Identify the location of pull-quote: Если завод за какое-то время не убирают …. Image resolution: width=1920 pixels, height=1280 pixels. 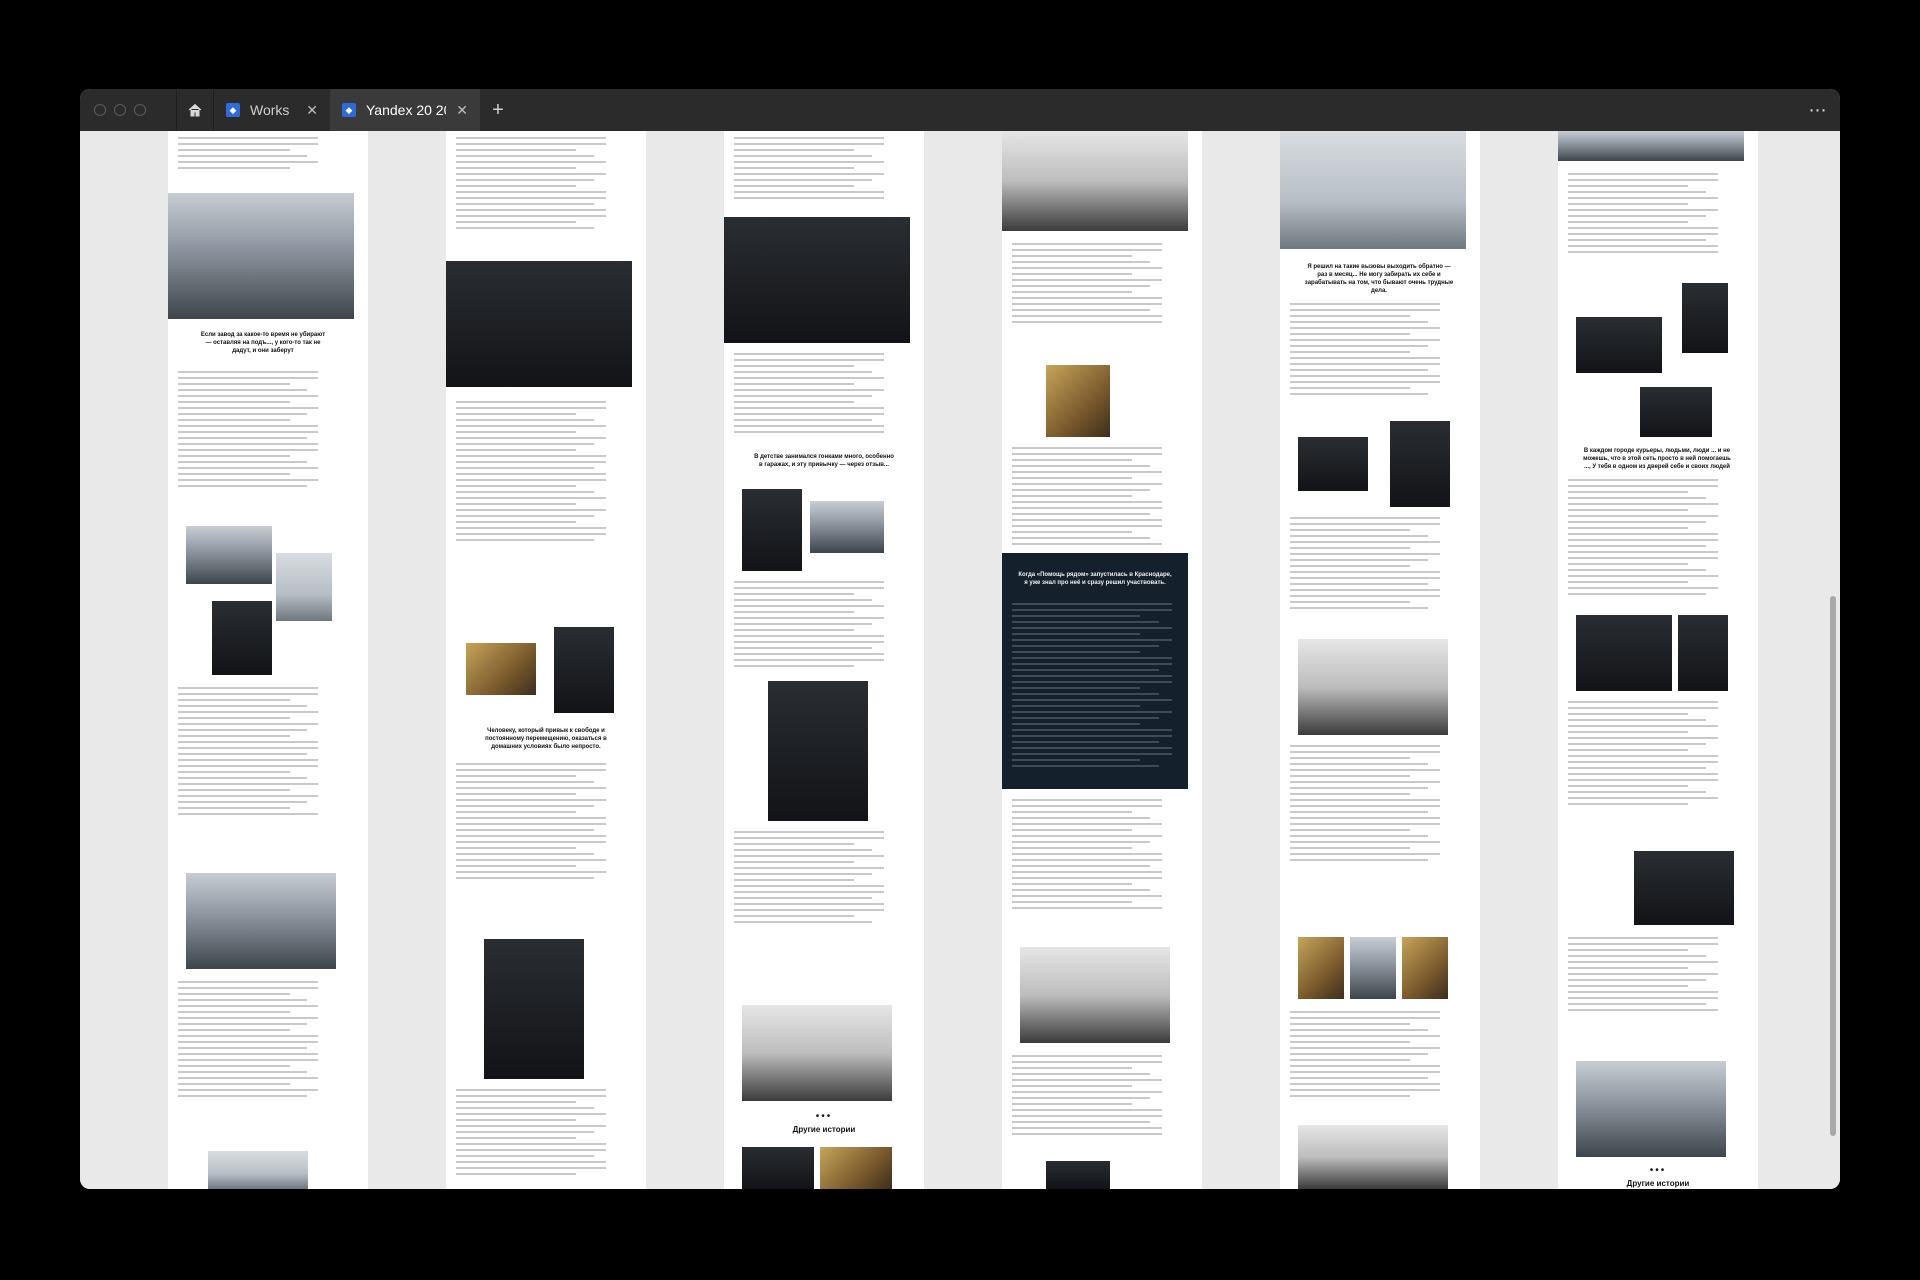
(263, 343).